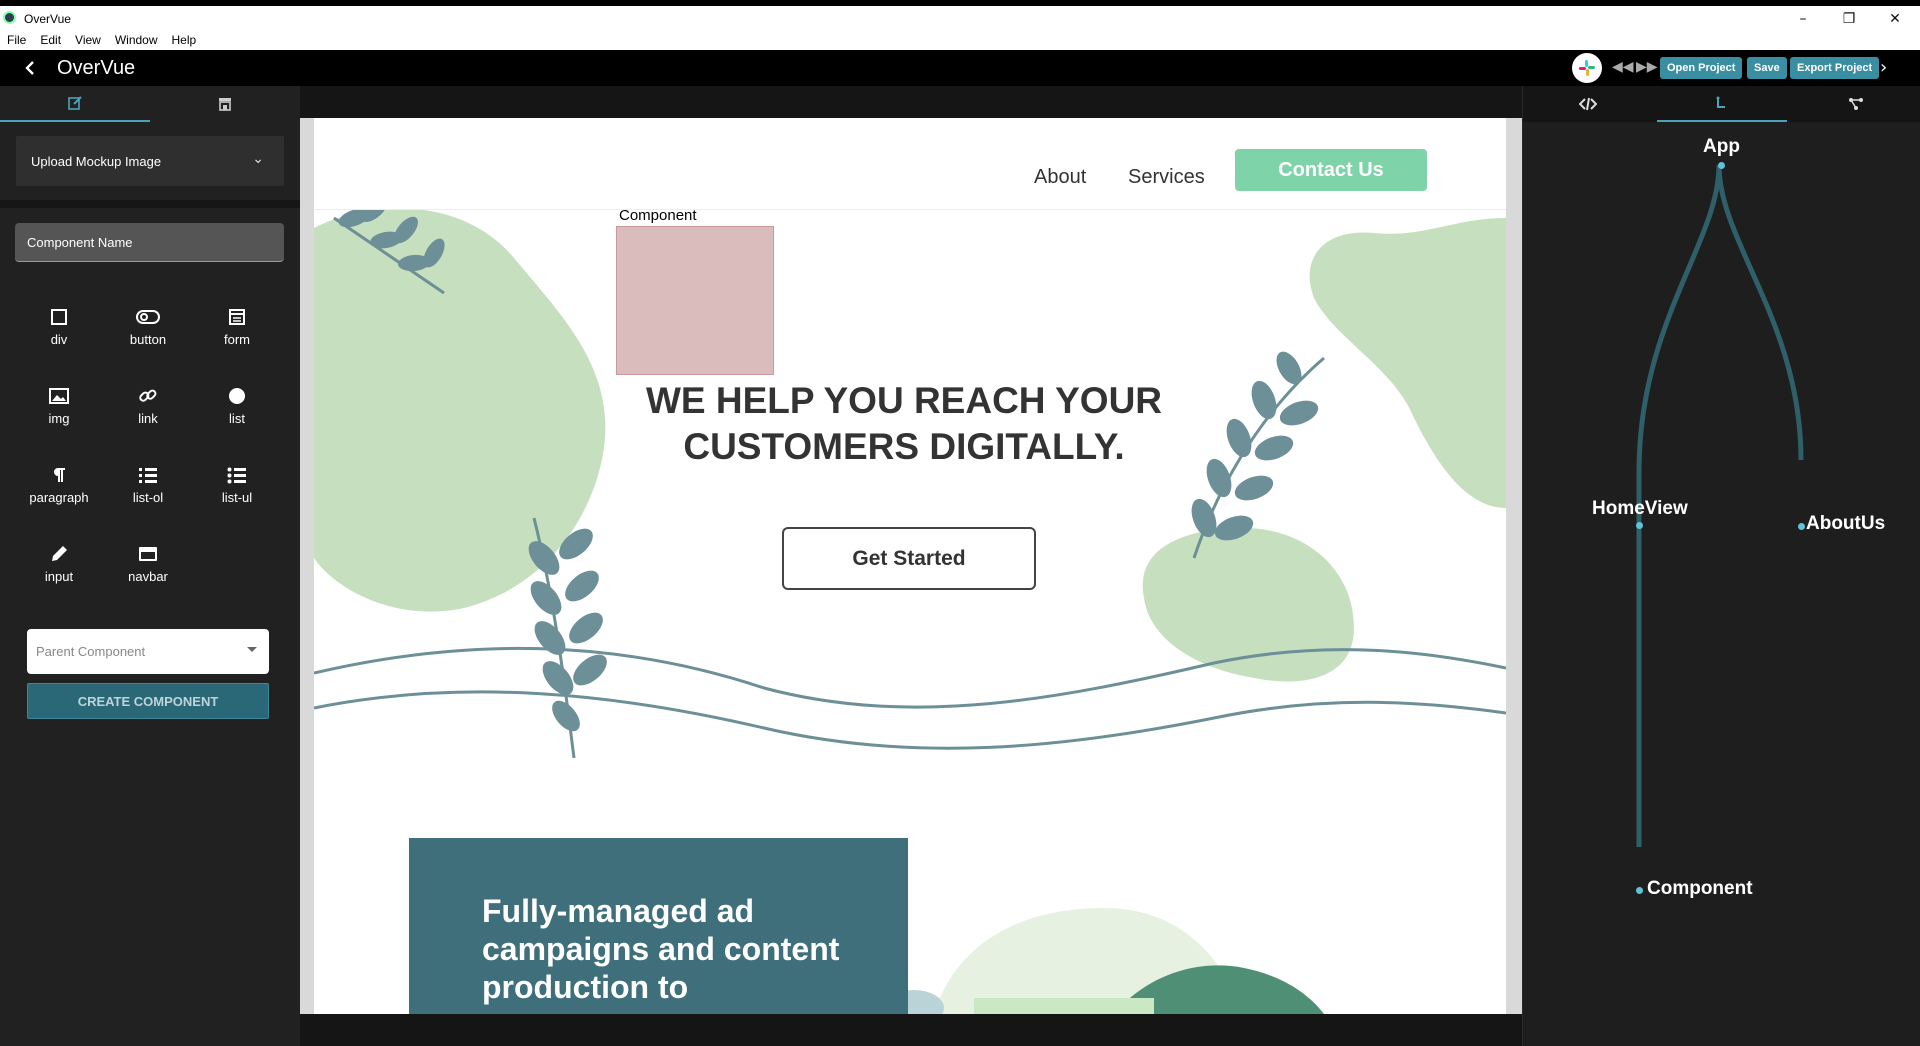  I want to click on circle-icon, so click(237, 396).